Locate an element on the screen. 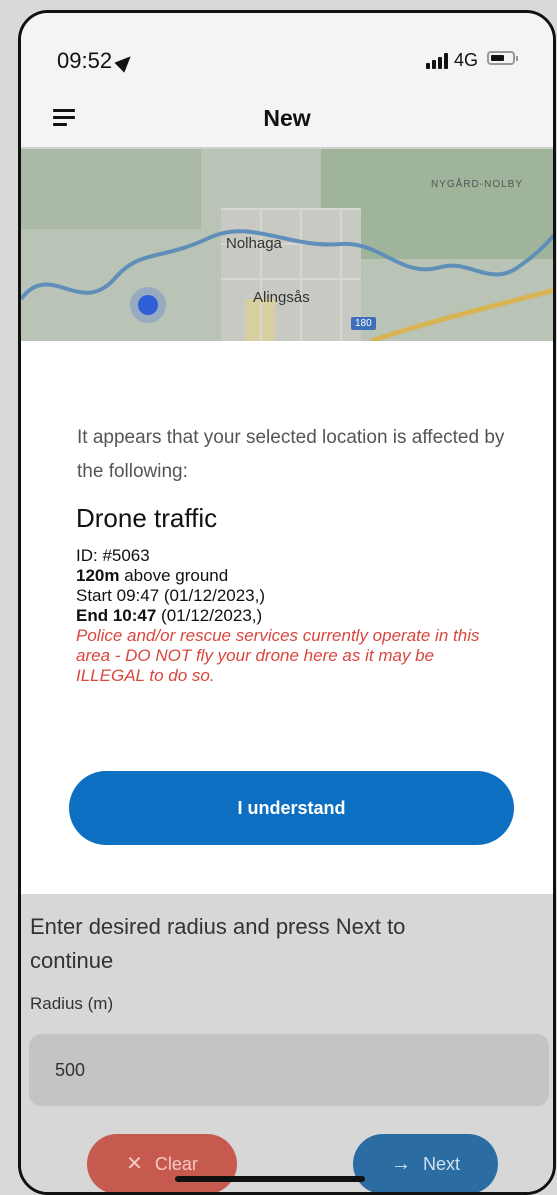  home-indicator is located at coordinates (270, 1179).